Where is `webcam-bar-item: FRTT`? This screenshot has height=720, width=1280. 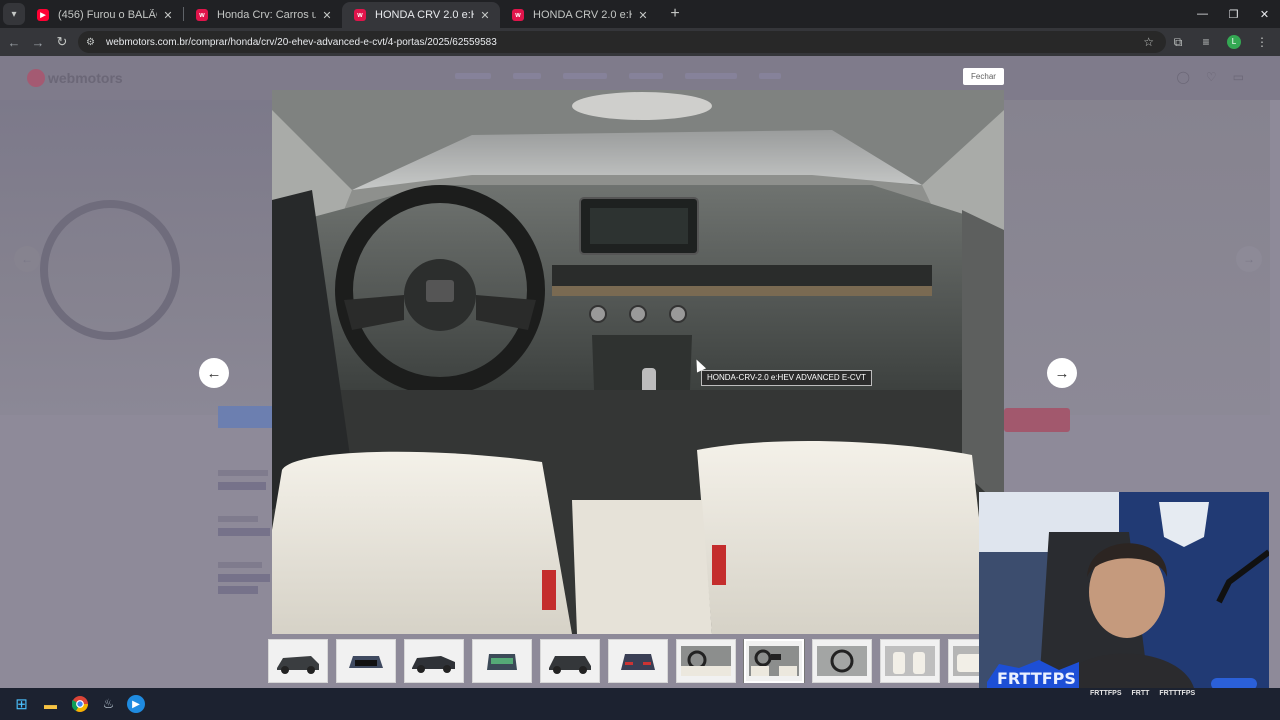 webcam-bar-item: FRTT is located at coordinates (1140, 693).